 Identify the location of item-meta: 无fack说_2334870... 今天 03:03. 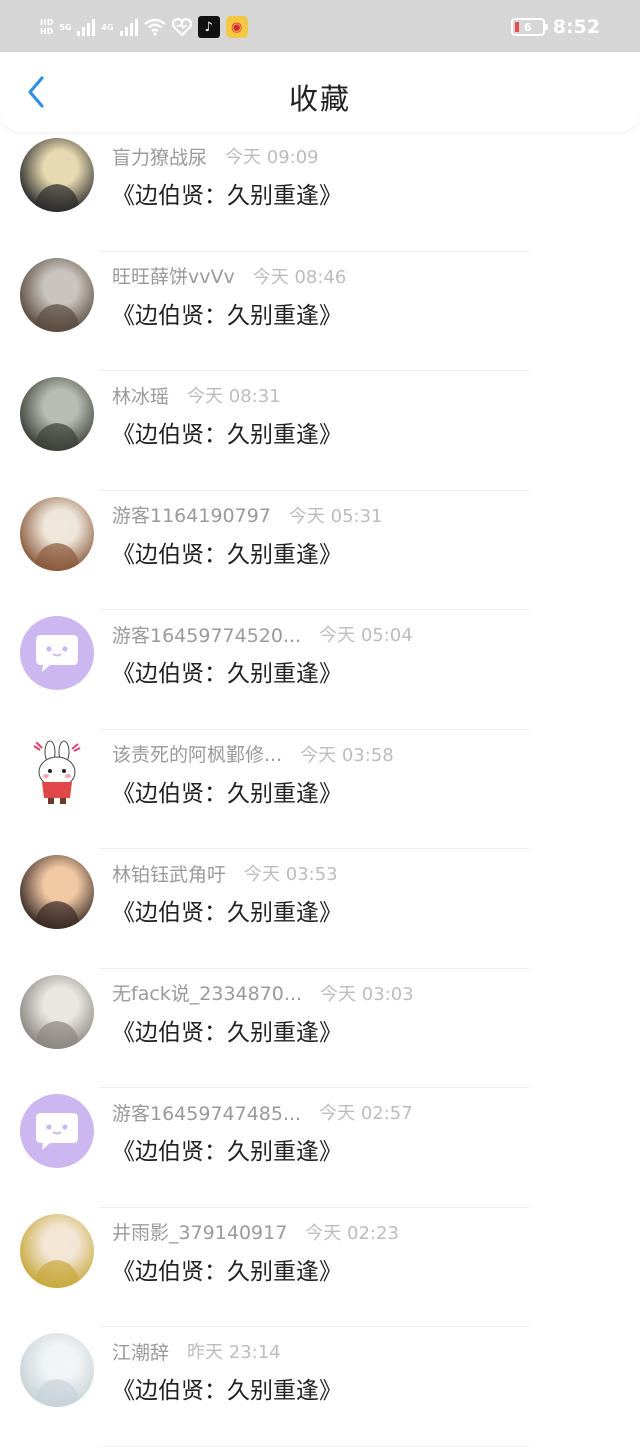
(263, 993).